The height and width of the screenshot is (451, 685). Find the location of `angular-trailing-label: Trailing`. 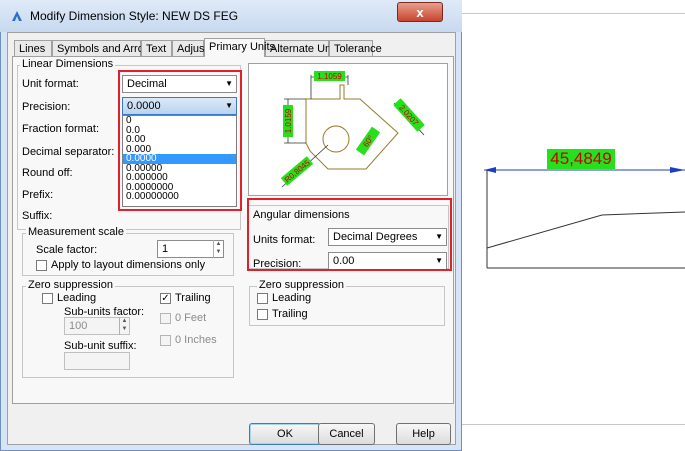

angular-trailing-label: Trailing is located at coordinates (290, 314).